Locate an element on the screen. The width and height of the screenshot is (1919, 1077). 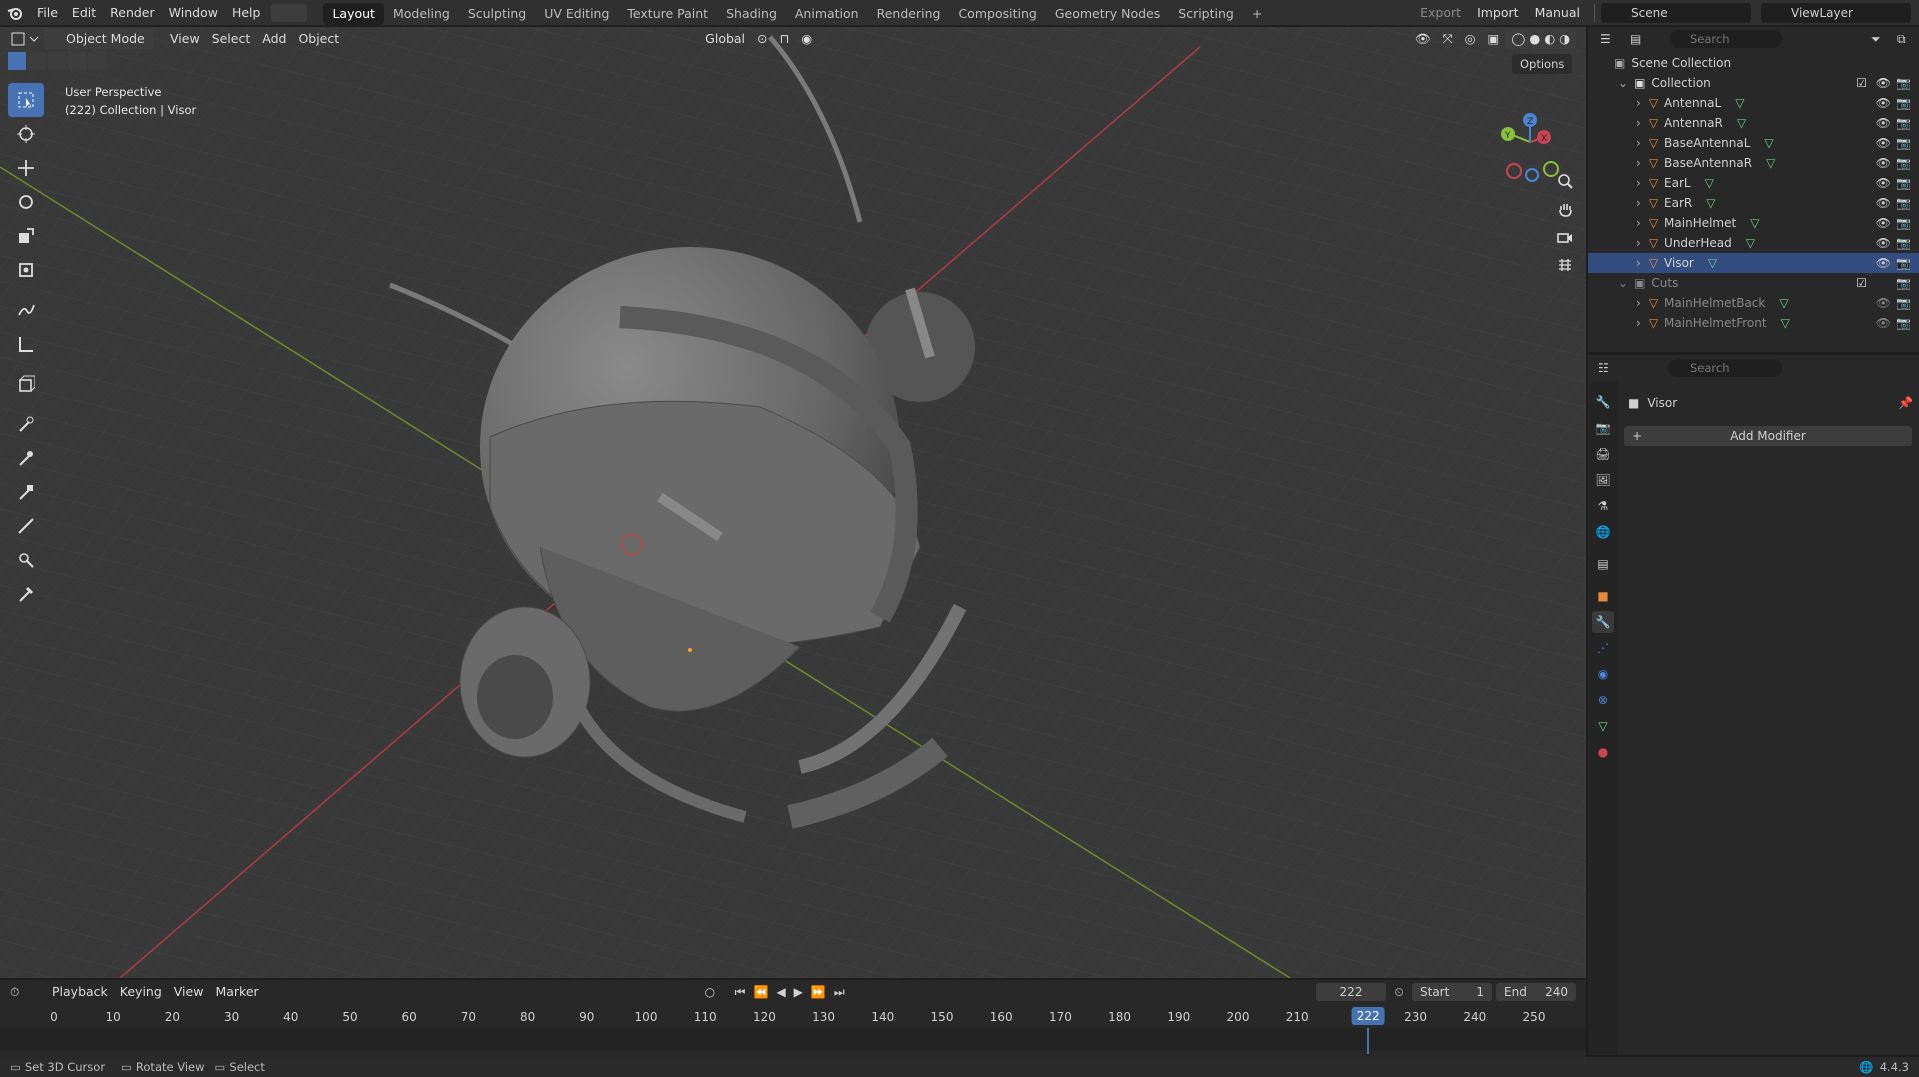
cuts-collection-row: ⌄ ▣ Cuts ☑ 📷 is located at coordinates (1753, 283).